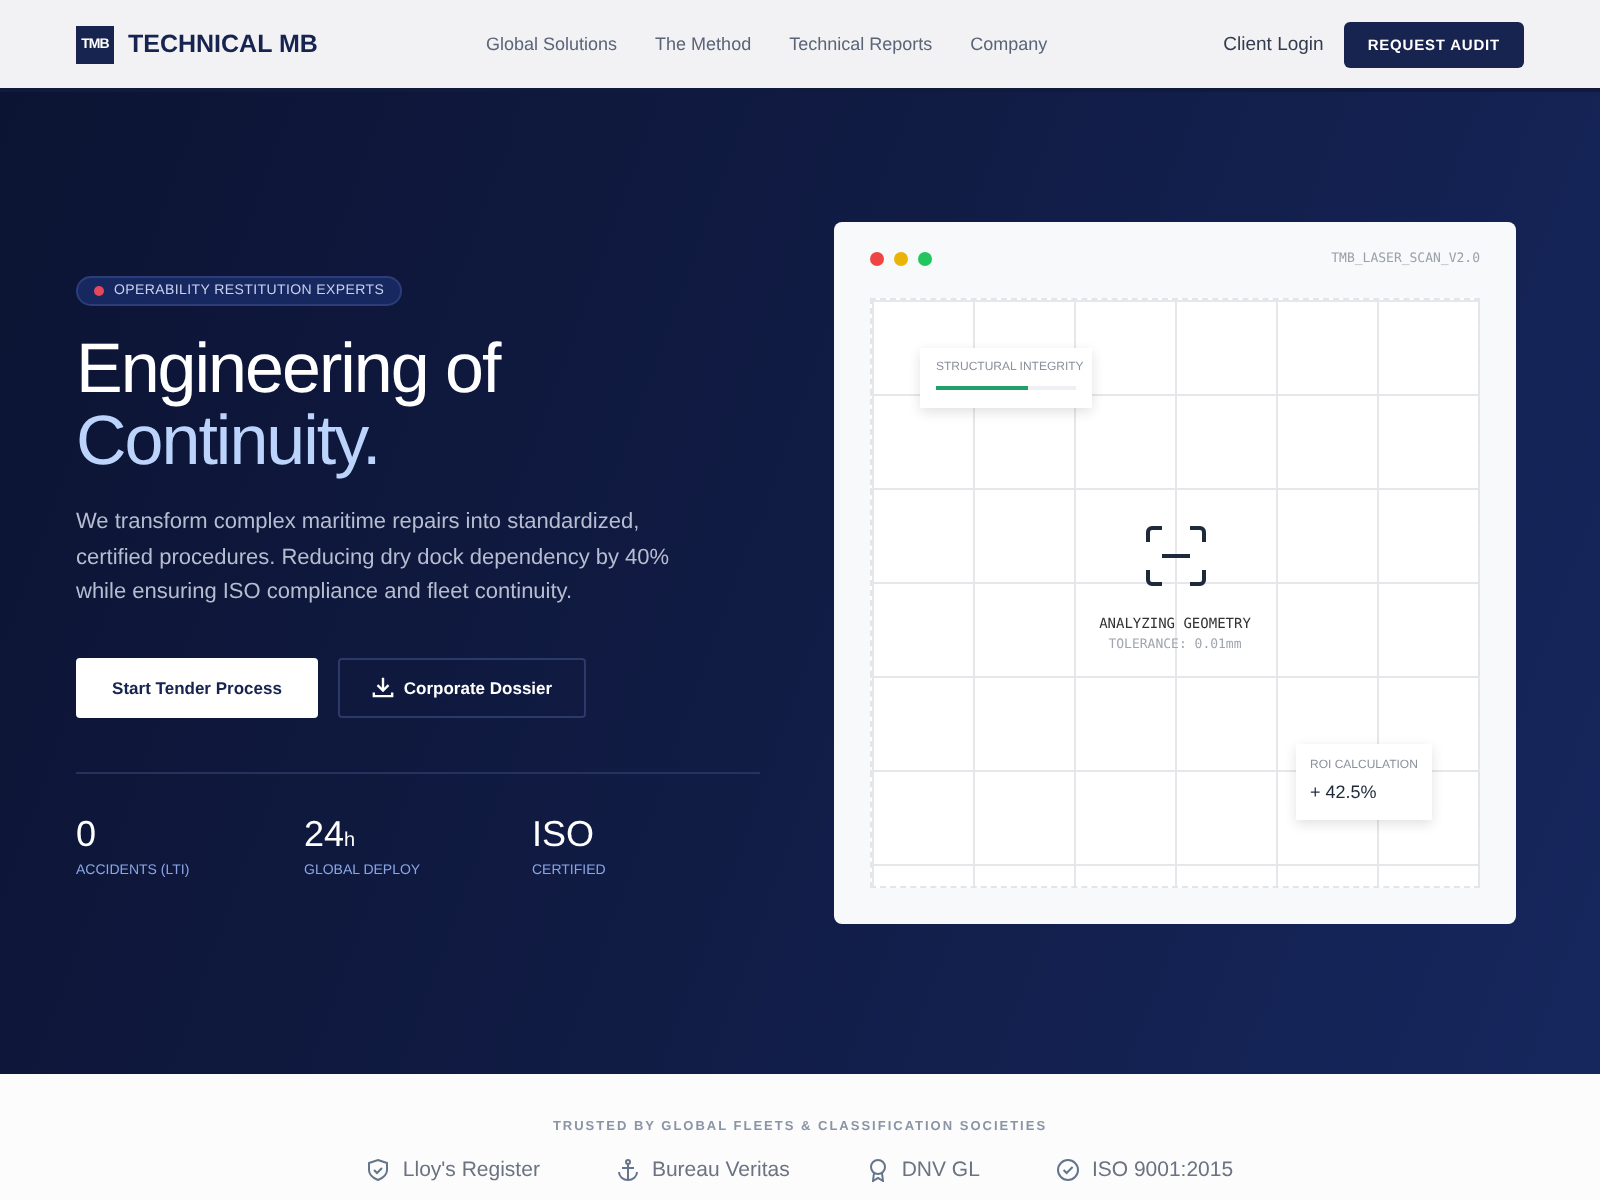  Describe the element at coordinates (378, 1170) in the screenshot. I see `shield-icon` at that location.